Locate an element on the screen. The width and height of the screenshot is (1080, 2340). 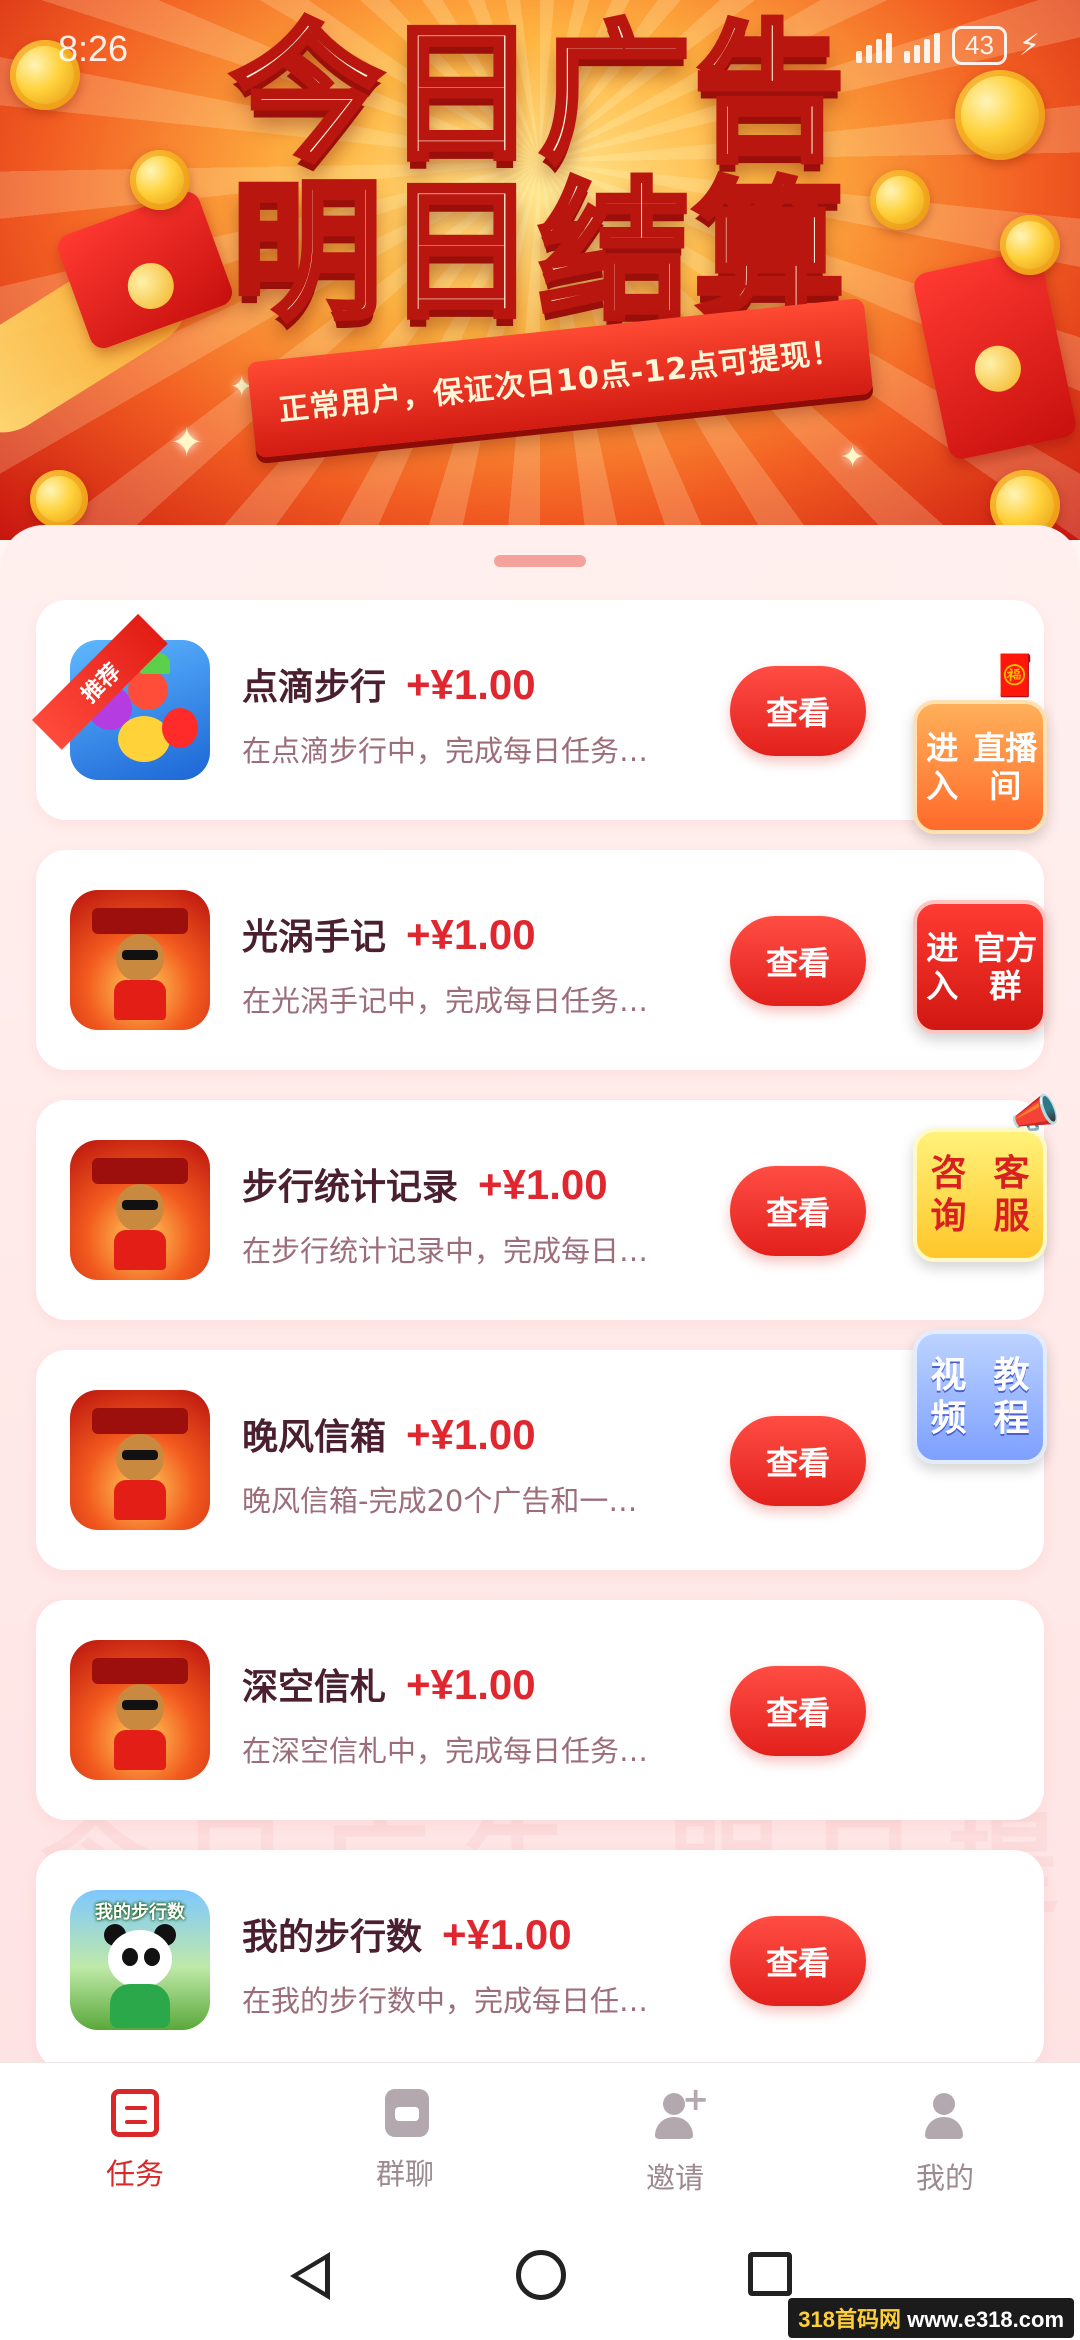
system-navigation-bar: 318首码网 www.e318.com is located at coordinates (540, 2276).